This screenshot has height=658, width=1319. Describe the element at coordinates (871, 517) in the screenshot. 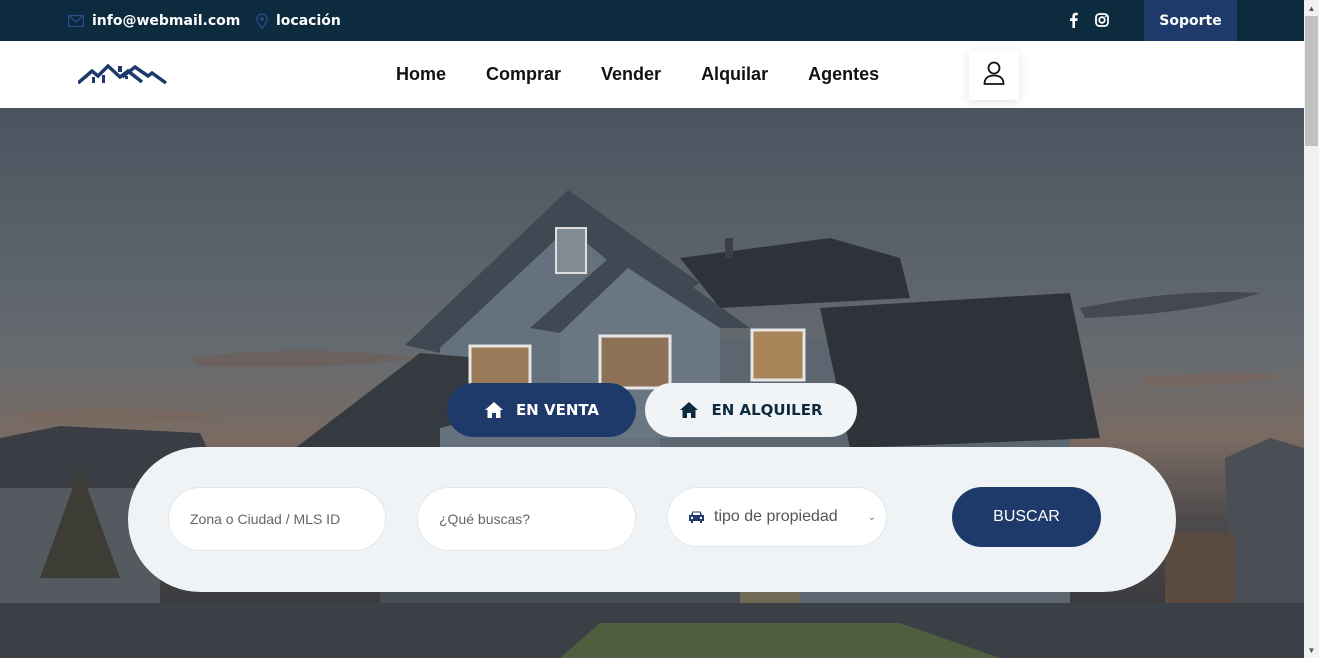

I see `chevron-down-icon: ⌄` at that location.